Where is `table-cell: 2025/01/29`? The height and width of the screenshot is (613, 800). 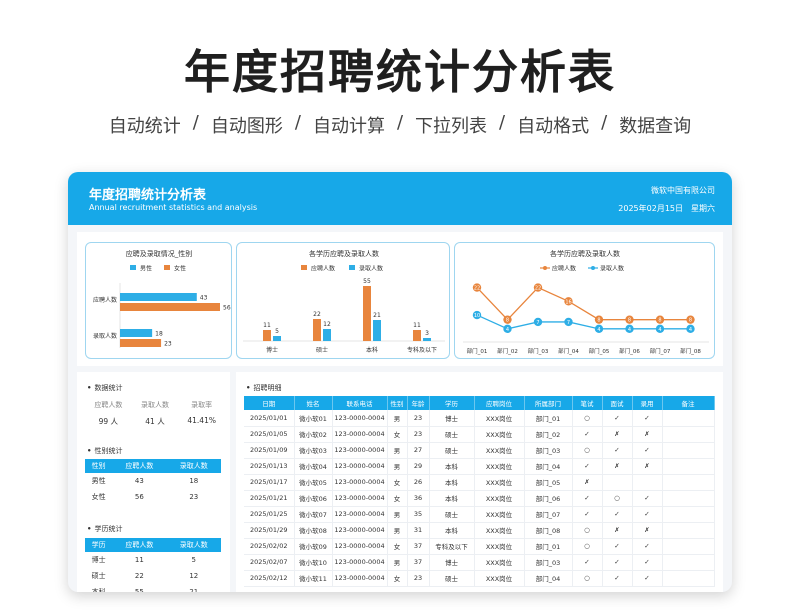
table-cell: 2025/01/29 is located at coordinates (269, 530).